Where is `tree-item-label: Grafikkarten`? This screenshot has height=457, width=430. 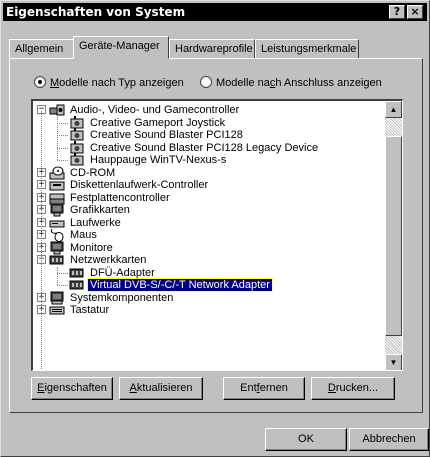
tree-item-label: Grafikkarten is located at coordinates (100, 210).